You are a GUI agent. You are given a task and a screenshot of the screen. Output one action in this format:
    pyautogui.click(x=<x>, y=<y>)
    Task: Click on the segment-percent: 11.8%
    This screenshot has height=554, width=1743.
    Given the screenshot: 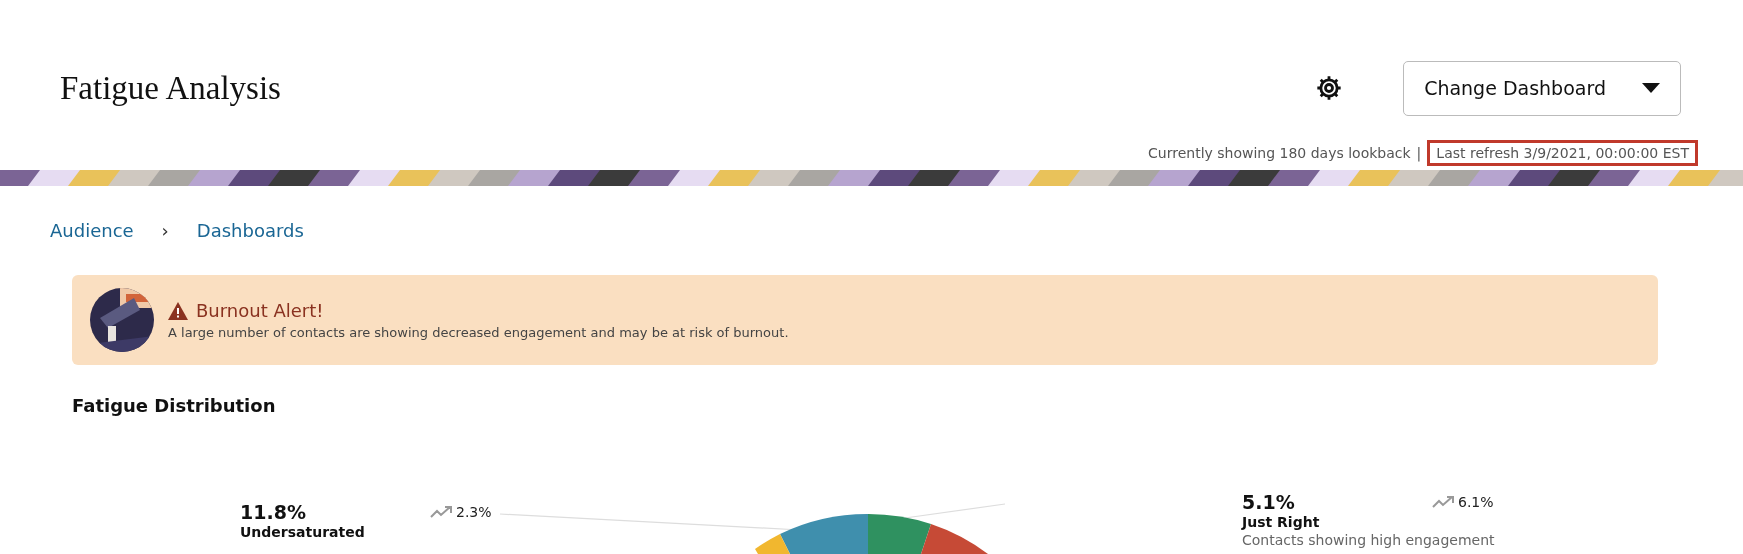 What is the action you would take?
    pyautogui.click(x=273, y=512)
    